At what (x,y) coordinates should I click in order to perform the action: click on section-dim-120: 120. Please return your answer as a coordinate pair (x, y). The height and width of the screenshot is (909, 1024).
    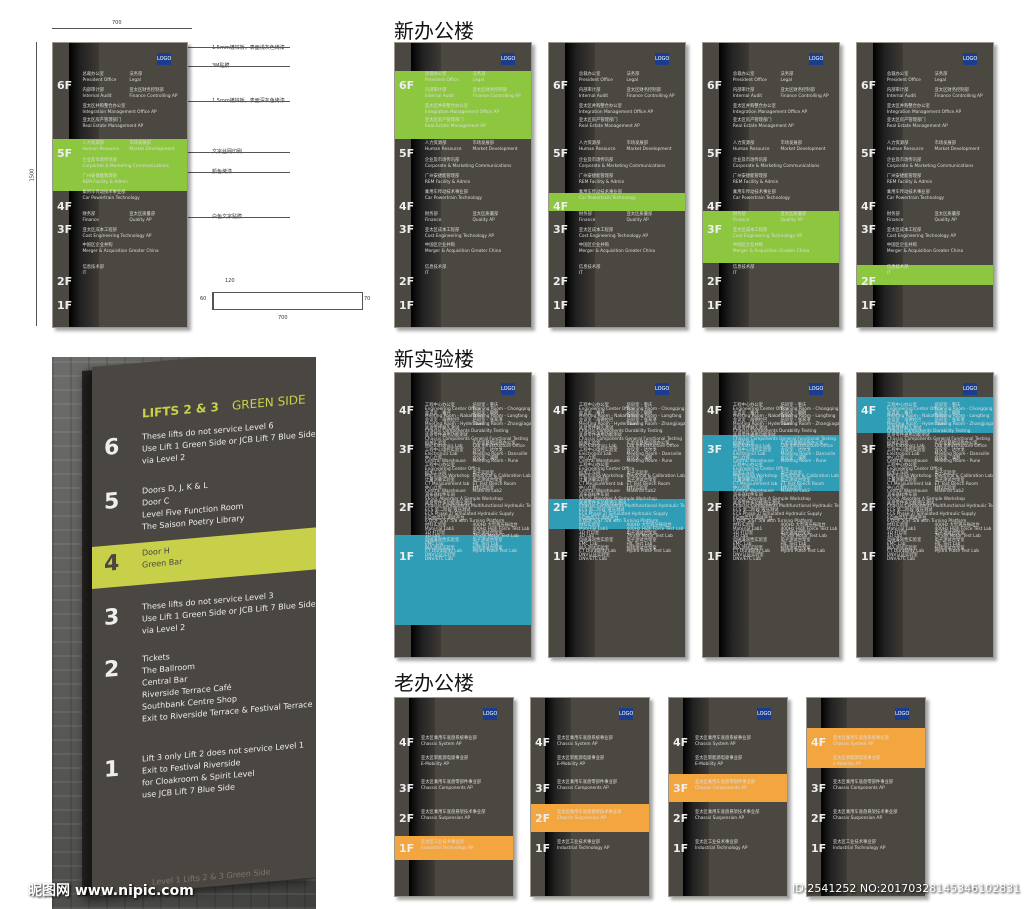
    Looking at the image, I should click on (230, 281).